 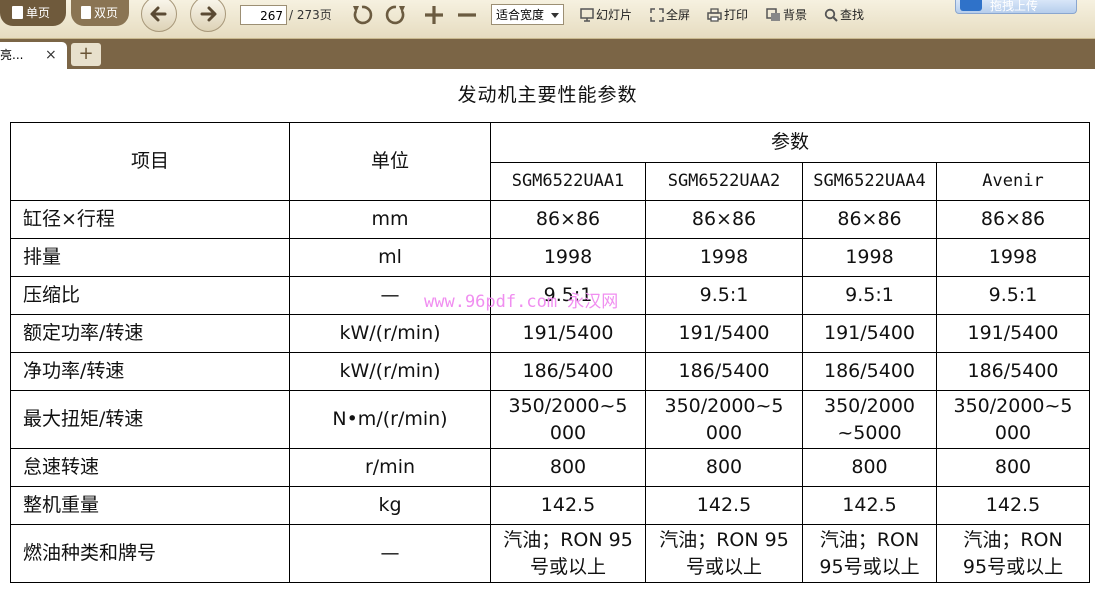 I want to click on next-page-button, so click(x=208, y=16).